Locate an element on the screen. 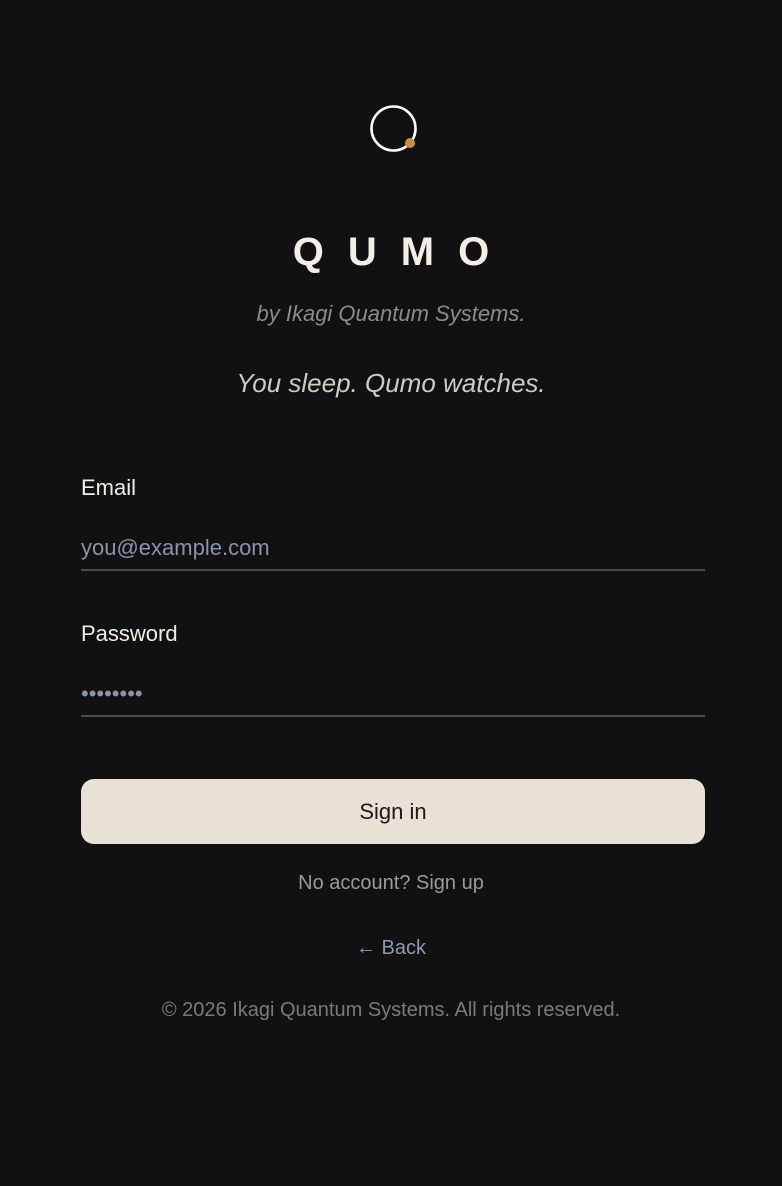 This screenshot has height=1186, width=782. sign-in-button: Sign in is located at coordinates (393, 811).